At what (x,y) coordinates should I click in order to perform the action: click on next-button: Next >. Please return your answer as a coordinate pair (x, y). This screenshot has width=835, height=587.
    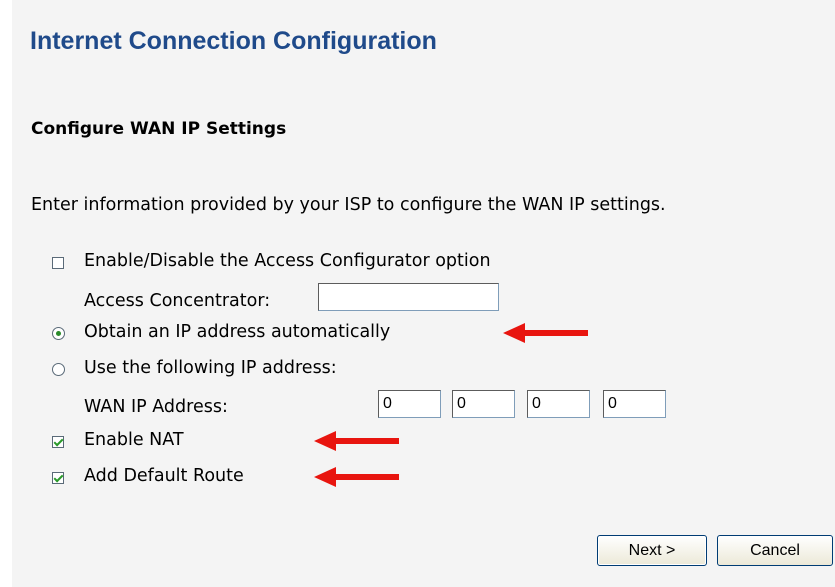
    Looking at the image, I should click on (652, 550).